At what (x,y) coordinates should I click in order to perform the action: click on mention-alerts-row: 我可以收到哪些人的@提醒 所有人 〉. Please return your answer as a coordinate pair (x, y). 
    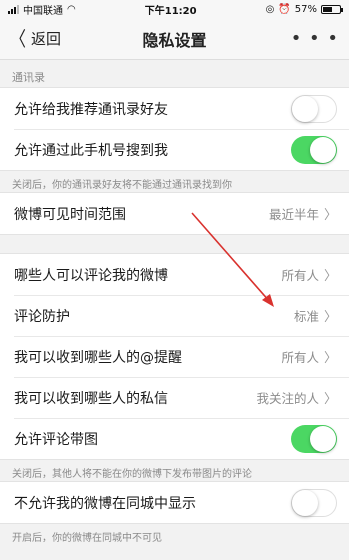
    Looking at the image, I should click on (174, 356).